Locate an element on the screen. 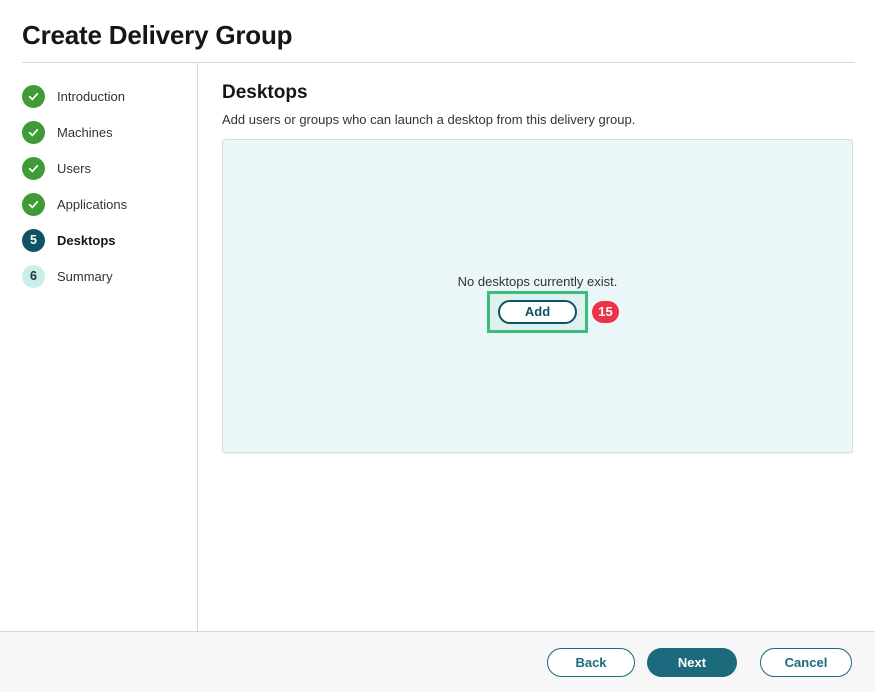  sidebar-step-label: Desktops is located at coordinates (86, 240).